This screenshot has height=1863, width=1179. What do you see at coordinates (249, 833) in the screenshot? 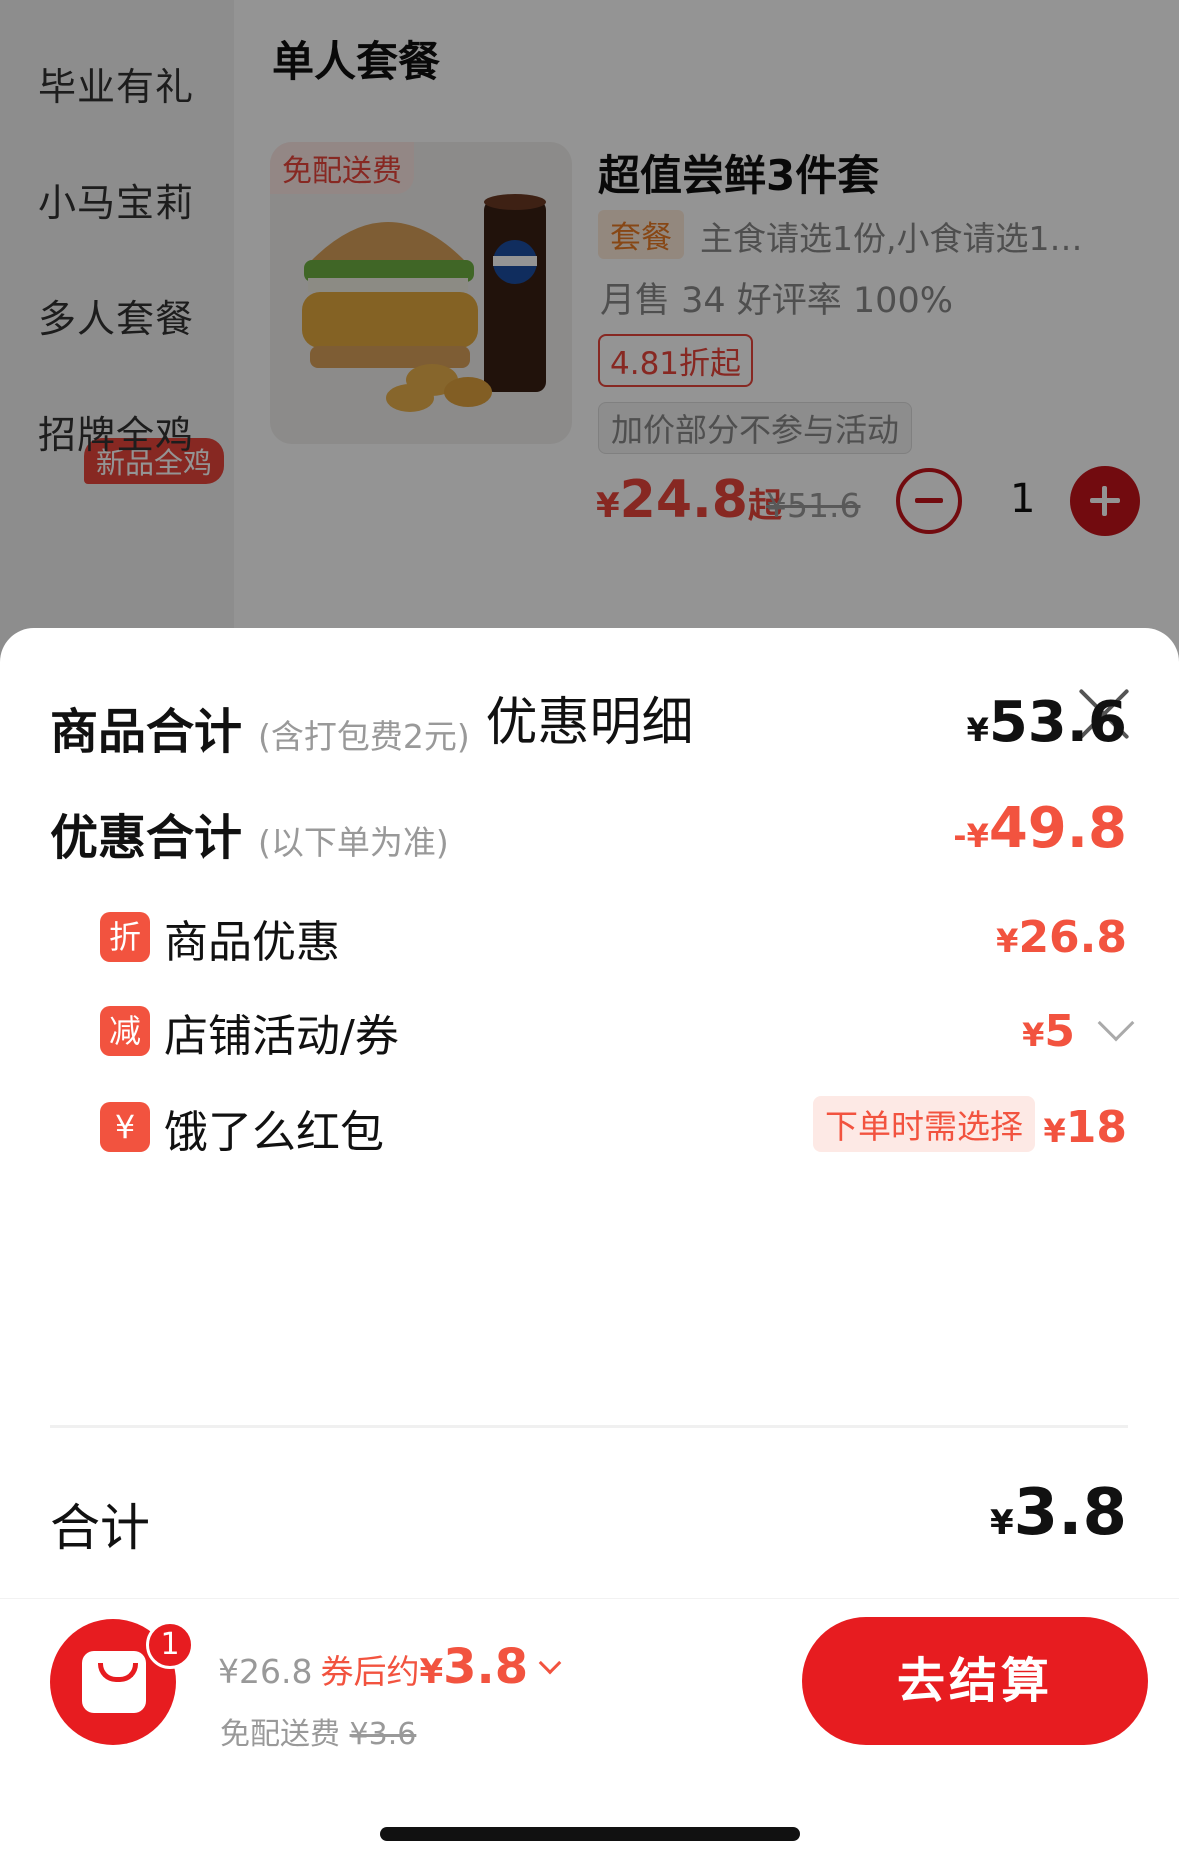
I see `discount-total-label: 优惠合计 (以下单为准)` at bounding box center [249, 833].